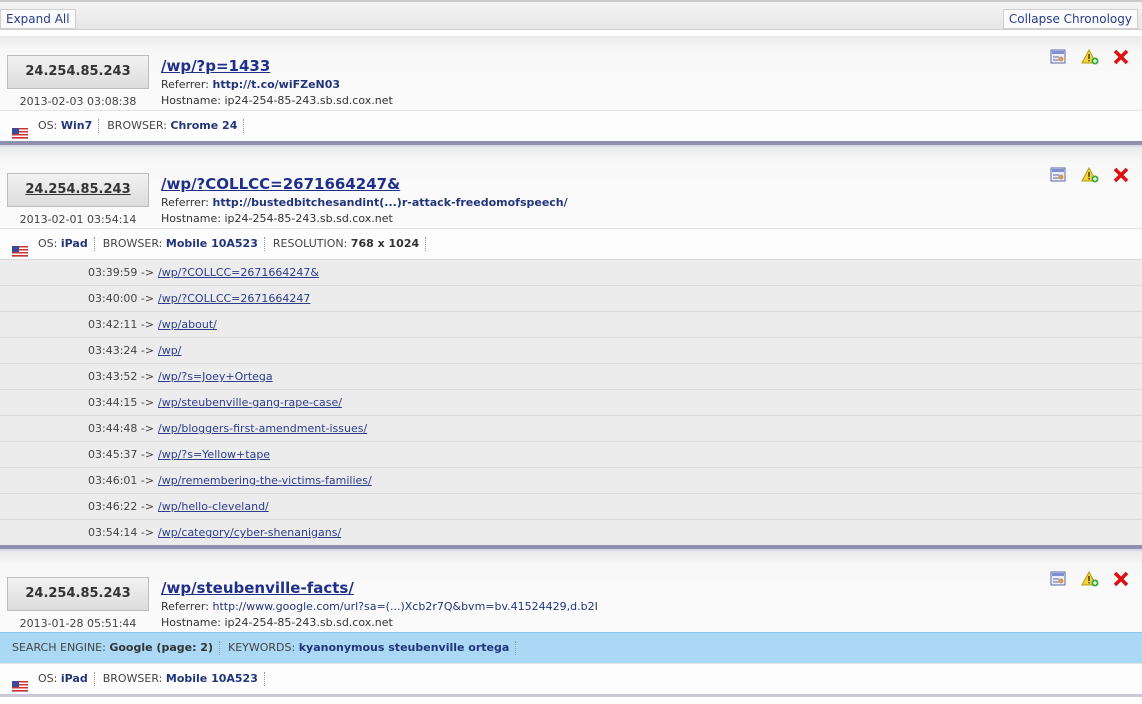 This screenshot has height=704, width=1142. What do you see at coordinates (59, 647) in the screenshot?
I see `search-engine-label: SEARCH ENGINE:` at bounding box center [59, 647].